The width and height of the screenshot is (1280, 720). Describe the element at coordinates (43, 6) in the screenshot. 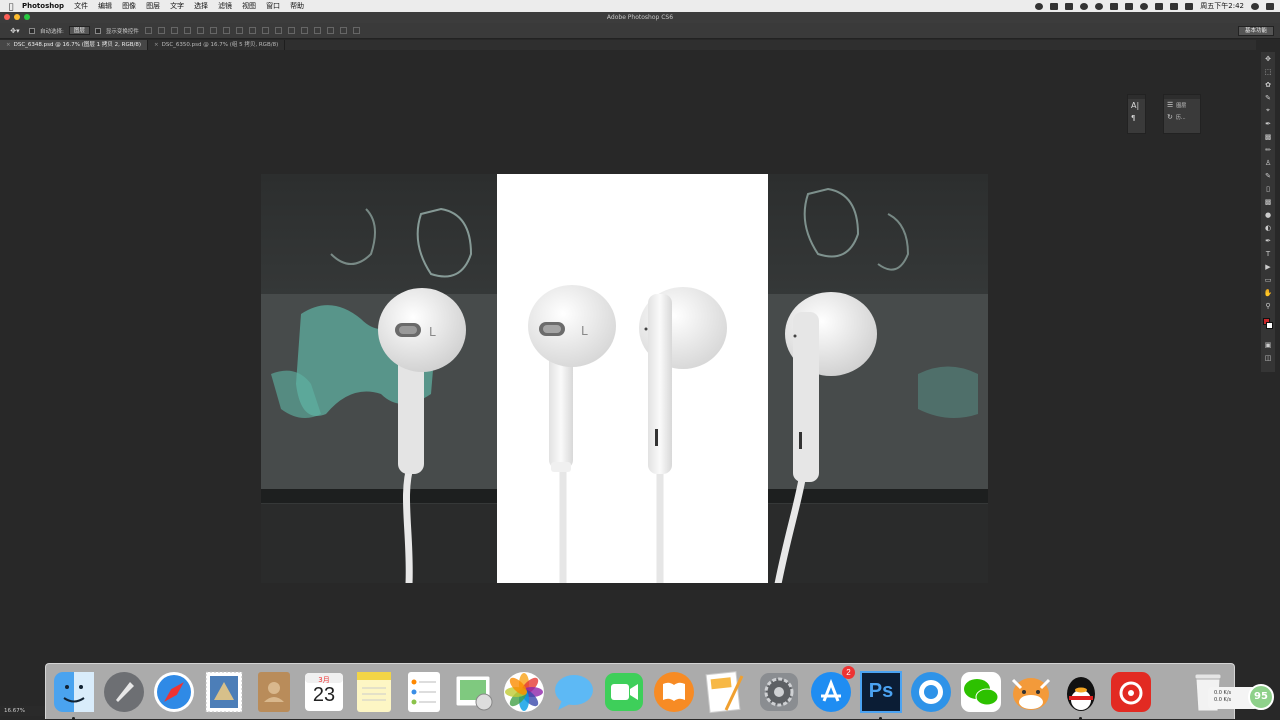

I see `app-menu: Photoshop` at that location.